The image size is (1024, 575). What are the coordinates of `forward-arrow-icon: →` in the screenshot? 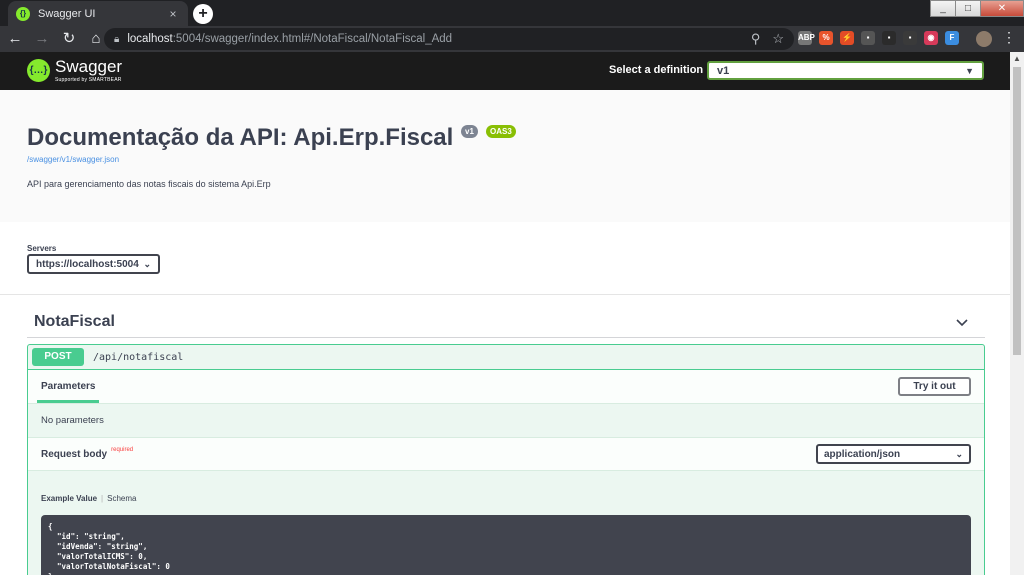 It's located at (42, 39).